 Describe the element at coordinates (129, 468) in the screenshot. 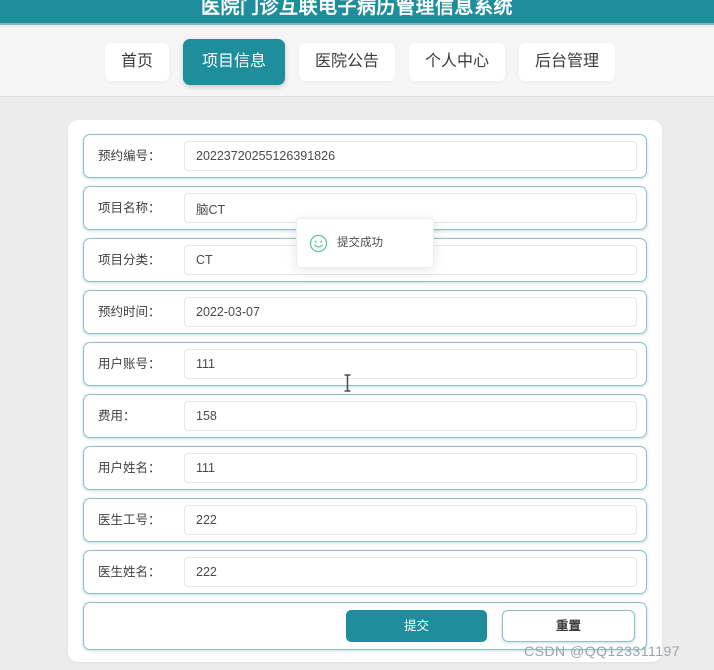

I see `field-label-user-name: 用户姓名：` at that location.